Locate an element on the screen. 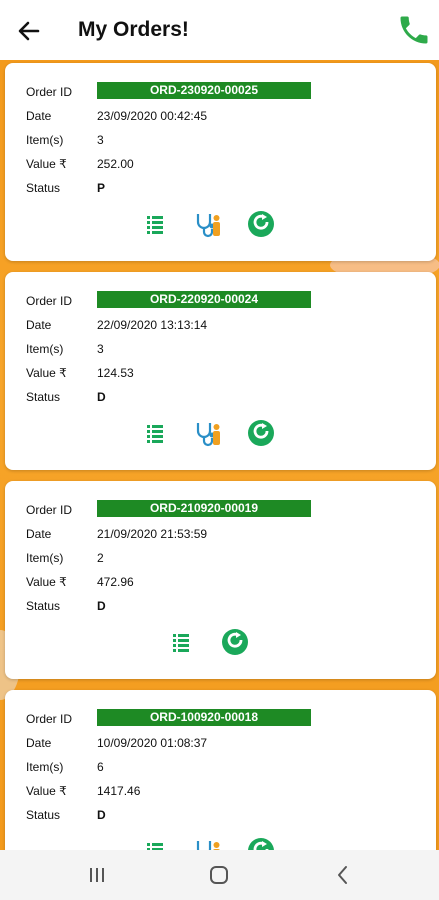  order-id-badge: ORD-220920-00024 is located at coordinates (204, 299).